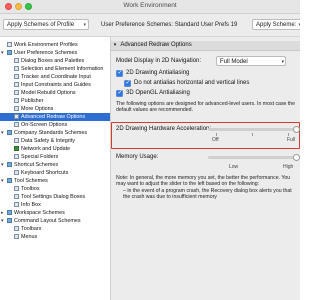 This screenshot has width=320, height=300. What do you see at coordinates (127, 83) in the screenshot?
I see `no-antialias-lines-checkbox` at bounding box center [127, 83].